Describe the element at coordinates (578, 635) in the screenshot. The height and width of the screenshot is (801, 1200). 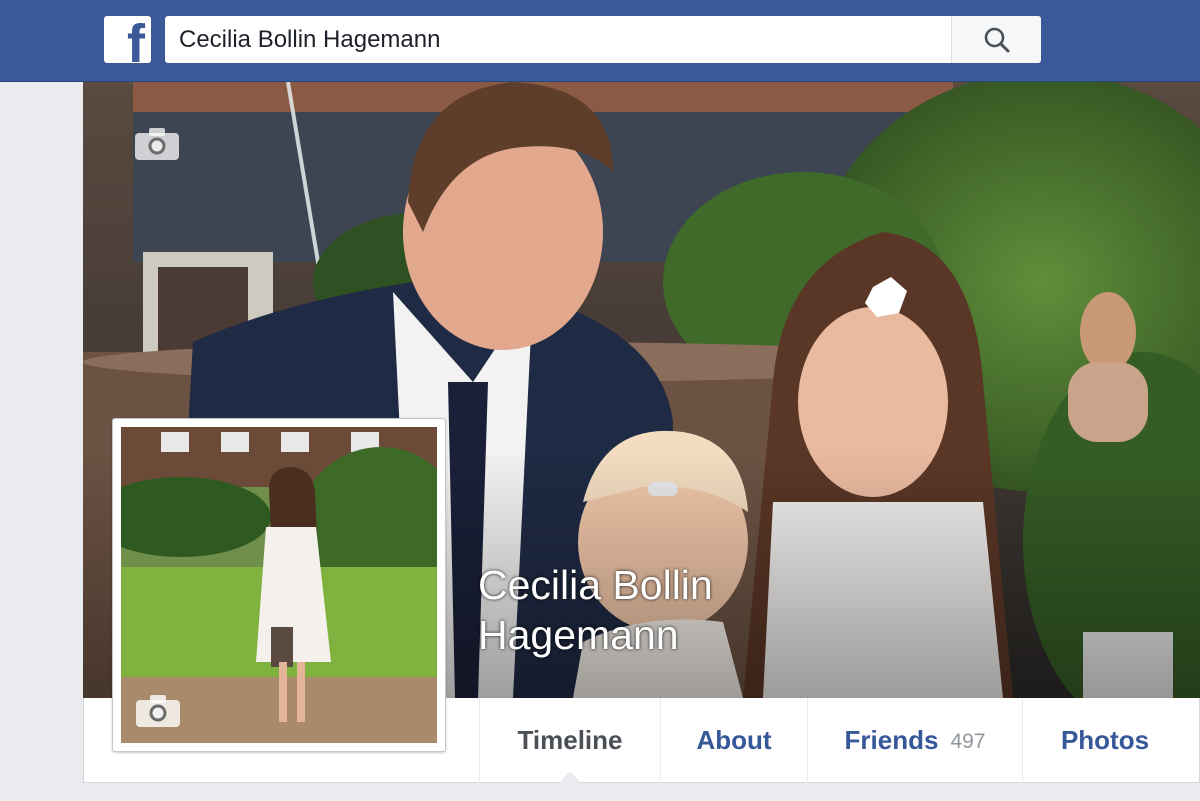
I see `profile-name-line2: Hagemann` at that location.